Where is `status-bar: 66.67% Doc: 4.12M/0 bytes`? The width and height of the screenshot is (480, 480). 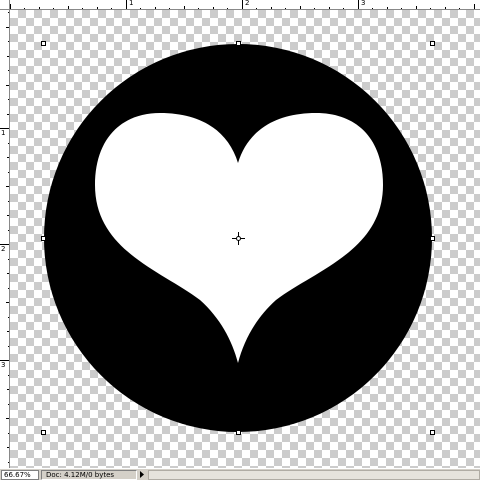 status-bar: 66.67% Doc: 4.12M/0 bytes is located at coordinates (240, 474).